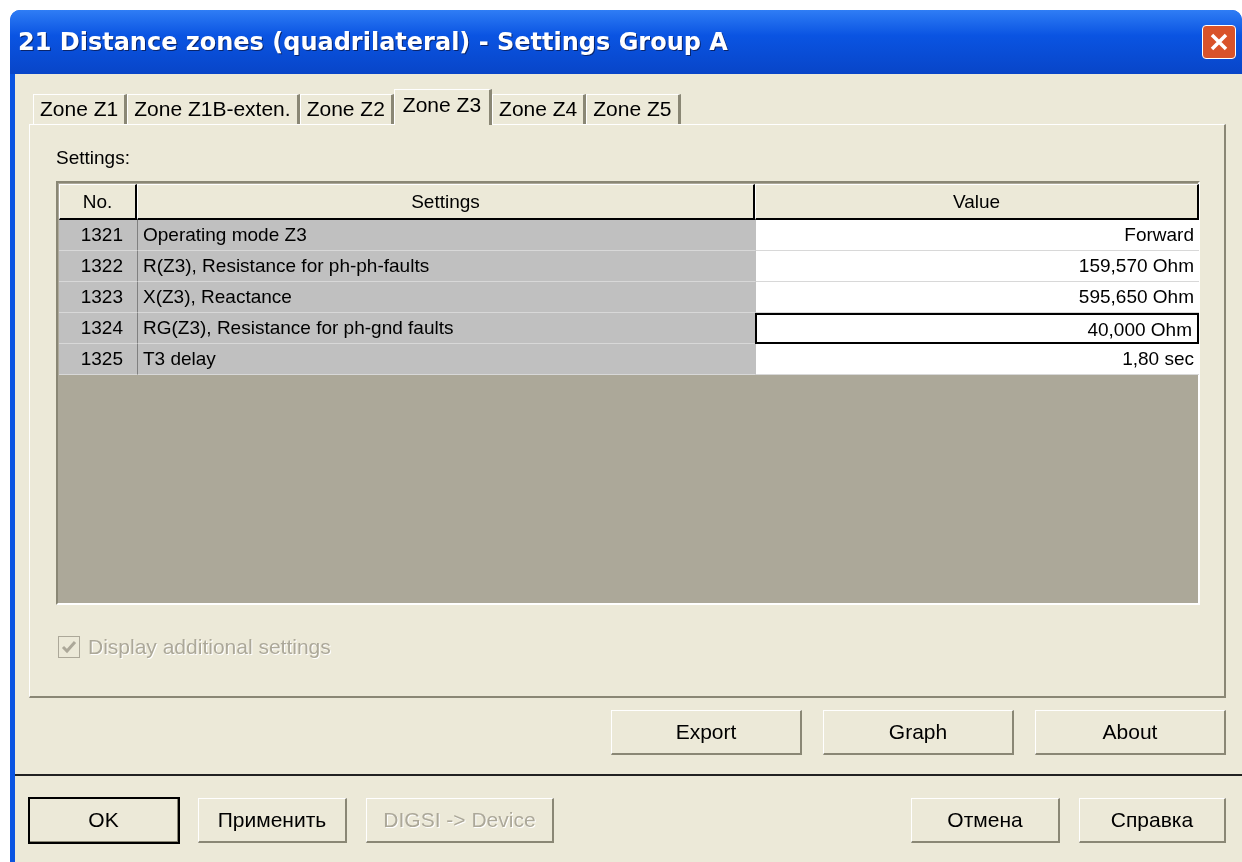 Image resolution: width=1242 pixels, height=862 pixels. I want to click on dialog-button: Отмена, so click(985, 820).